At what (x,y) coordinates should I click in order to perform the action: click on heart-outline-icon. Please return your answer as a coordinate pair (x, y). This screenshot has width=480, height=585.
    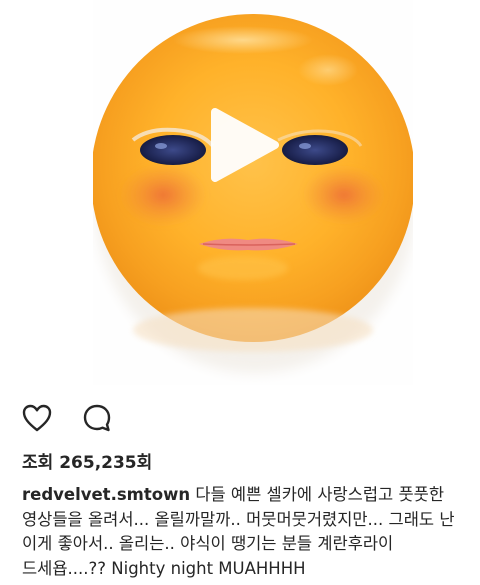
    Looking at the image, I should click on (37, 418).